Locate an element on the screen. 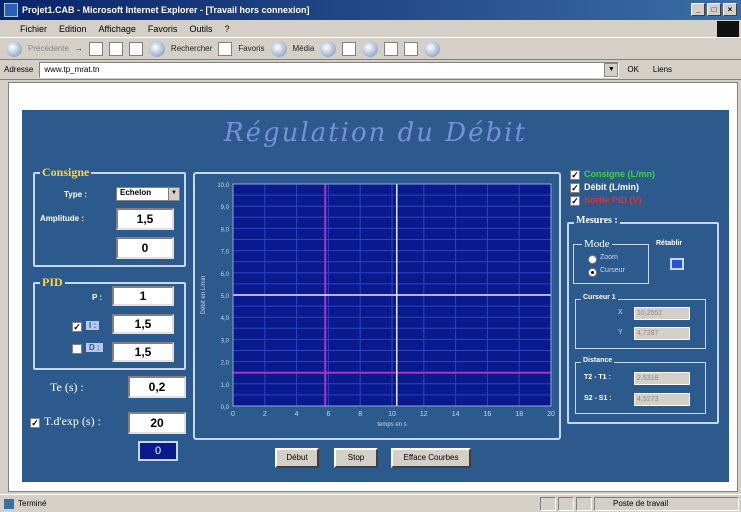 This screenshot has height=512, width=741. address-dropdown-icon: ▼ is located at coordinates (611, 69).